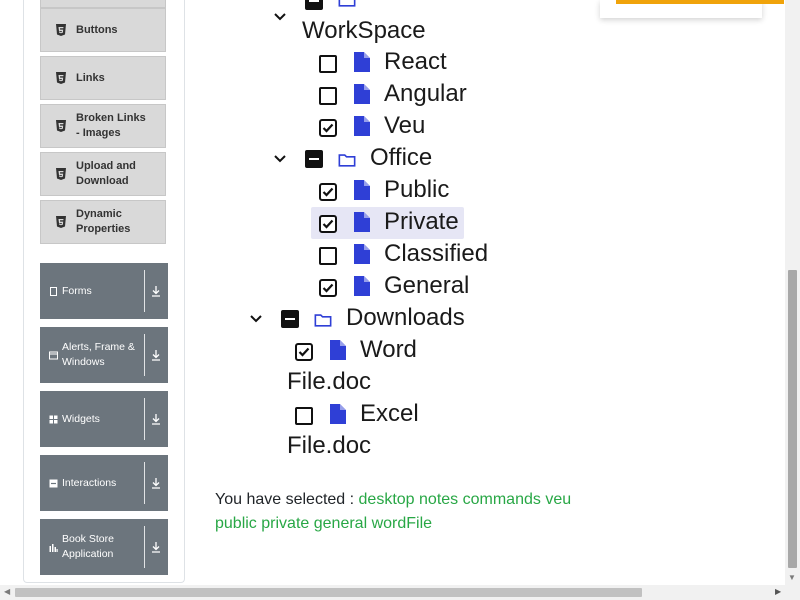 The width and height of the screenshot is (800, 600). What do you see at coordinates (285, 523) in the screenshot?
I see `result-item: private` at bounding box center [285, 523].